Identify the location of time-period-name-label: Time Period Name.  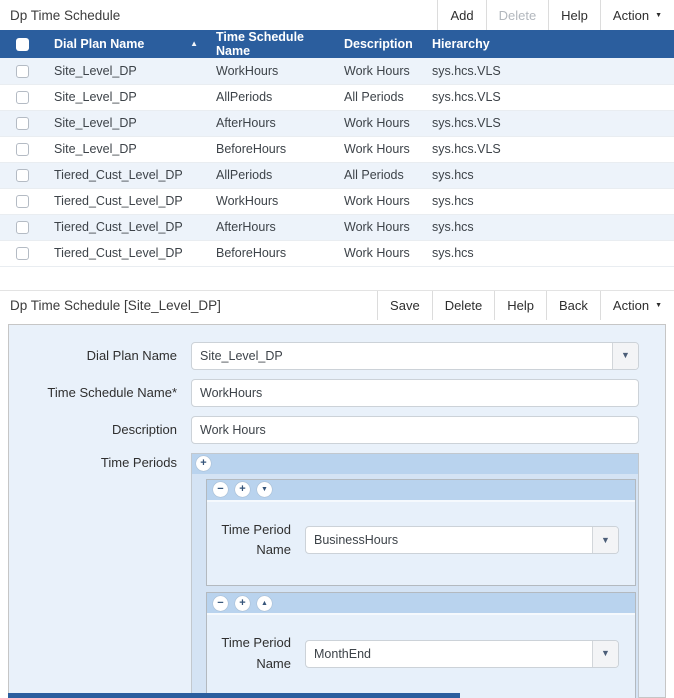
(256, 653).